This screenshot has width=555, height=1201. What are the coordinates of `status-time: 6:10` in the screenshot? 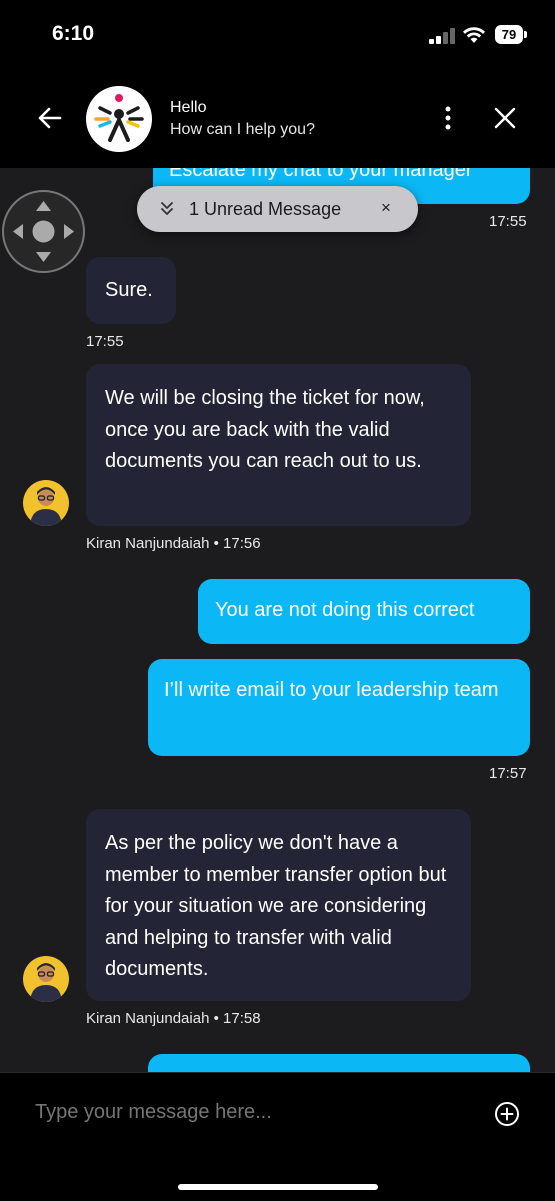 It's located at (73, 33).